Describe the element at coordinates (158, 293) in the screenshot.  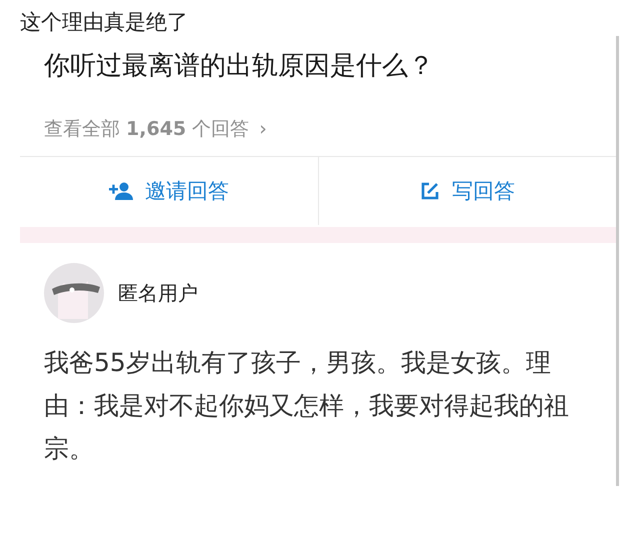
I see `author-name: 匿名用户` at that location.